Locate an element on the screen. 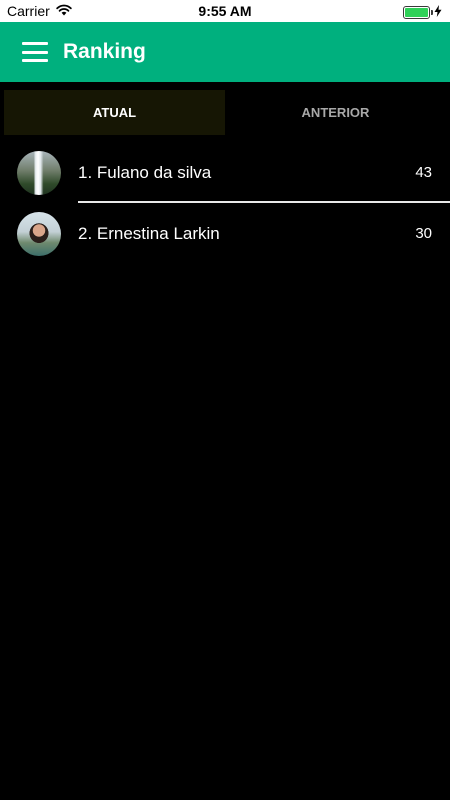 The height and width of the screenshot is (800, 450). battery-icon is located at coordinates (418, 12).